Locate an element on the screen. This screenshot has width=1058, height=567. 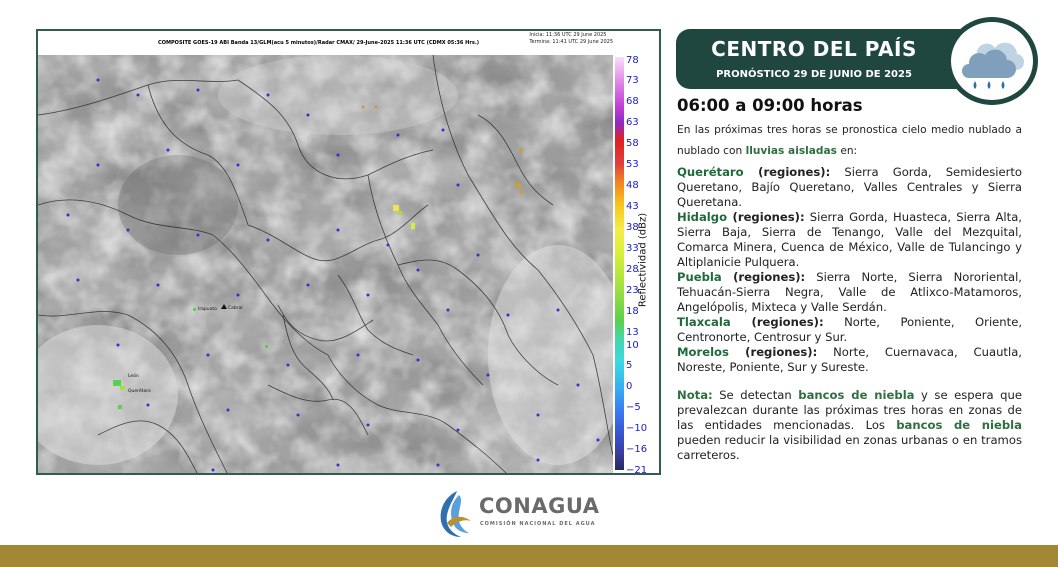
conagua-logo: CONAGUA COMISIÓN NACIONAL DEL AGUA is located at coordinates (527, 514).